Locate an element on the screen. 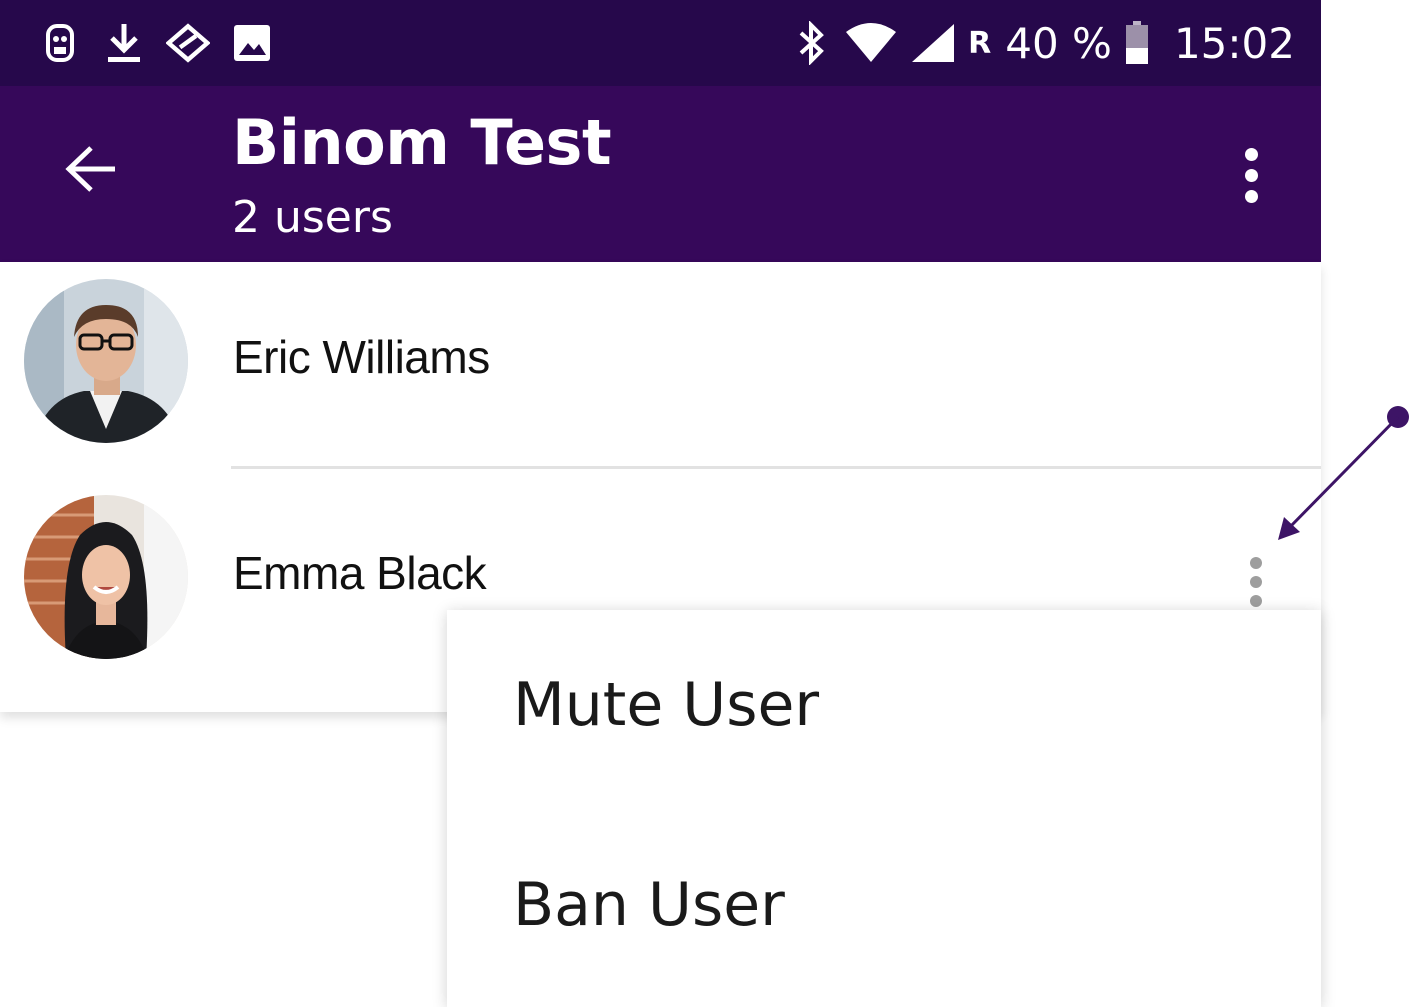  battery-icon is located at coordinates (1137, 43).